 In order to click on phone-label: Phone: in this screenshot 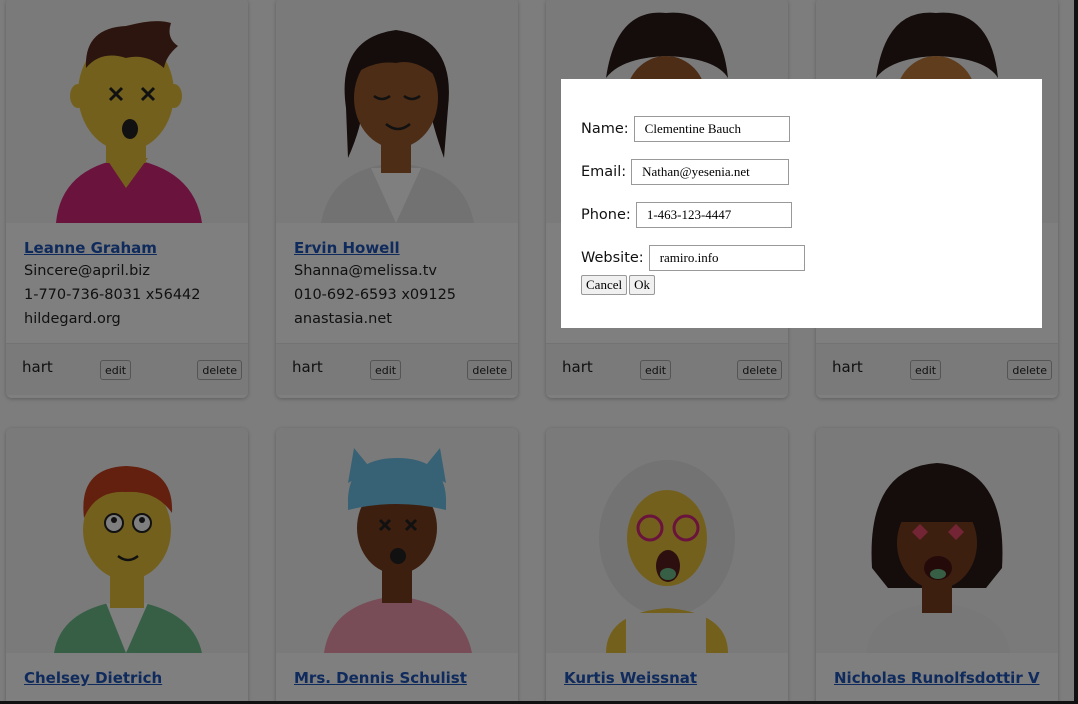, I will do `click(606, 215)`.